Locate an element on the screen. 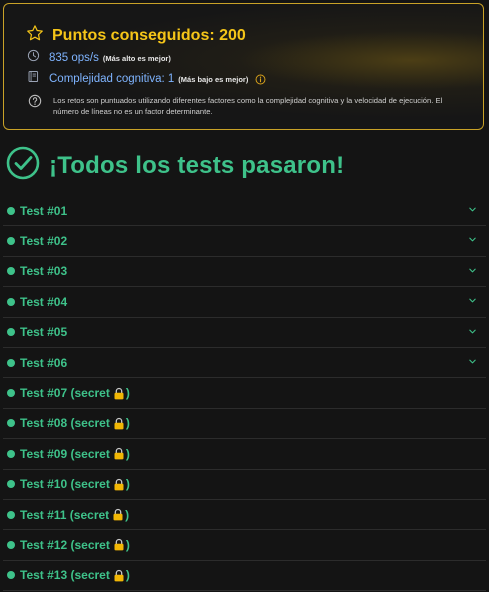 The height and width of the screenshot is (592, 489). test-label: Test #13 (secret is located at coordinates (65, 575).